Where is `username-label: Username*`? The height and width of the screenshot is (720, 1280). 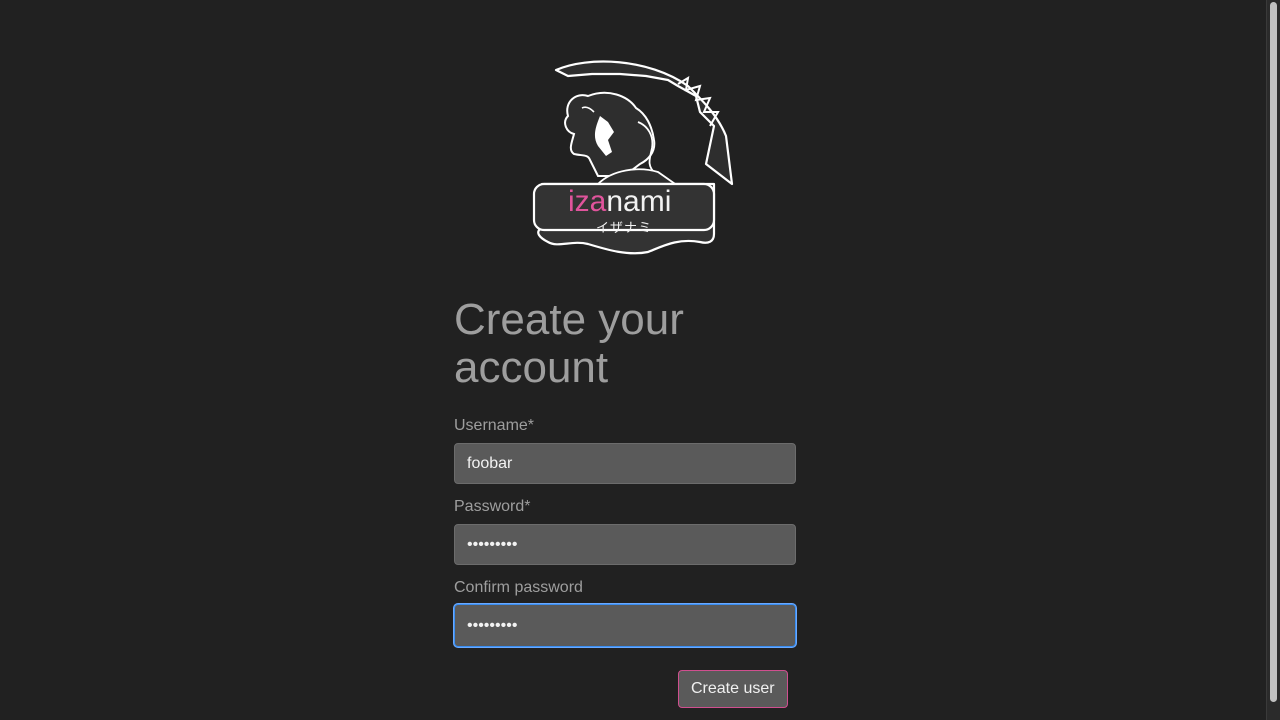 username-label: Username* is located at coordinates (494, 425).